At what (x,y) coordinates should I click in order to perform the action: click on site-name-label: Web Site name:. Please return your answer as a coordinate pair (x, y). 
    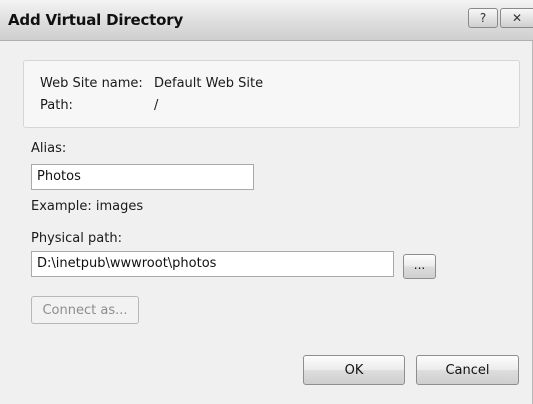
    Looking at the image, I should click on (91, 83).